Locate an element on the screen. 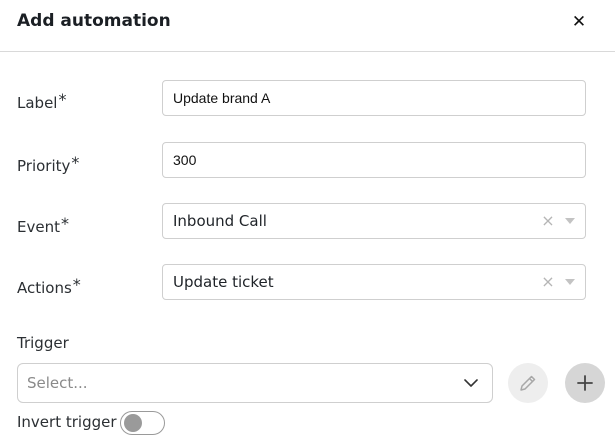  event-select: Inbound Call × is located at coordinates (374, 221).